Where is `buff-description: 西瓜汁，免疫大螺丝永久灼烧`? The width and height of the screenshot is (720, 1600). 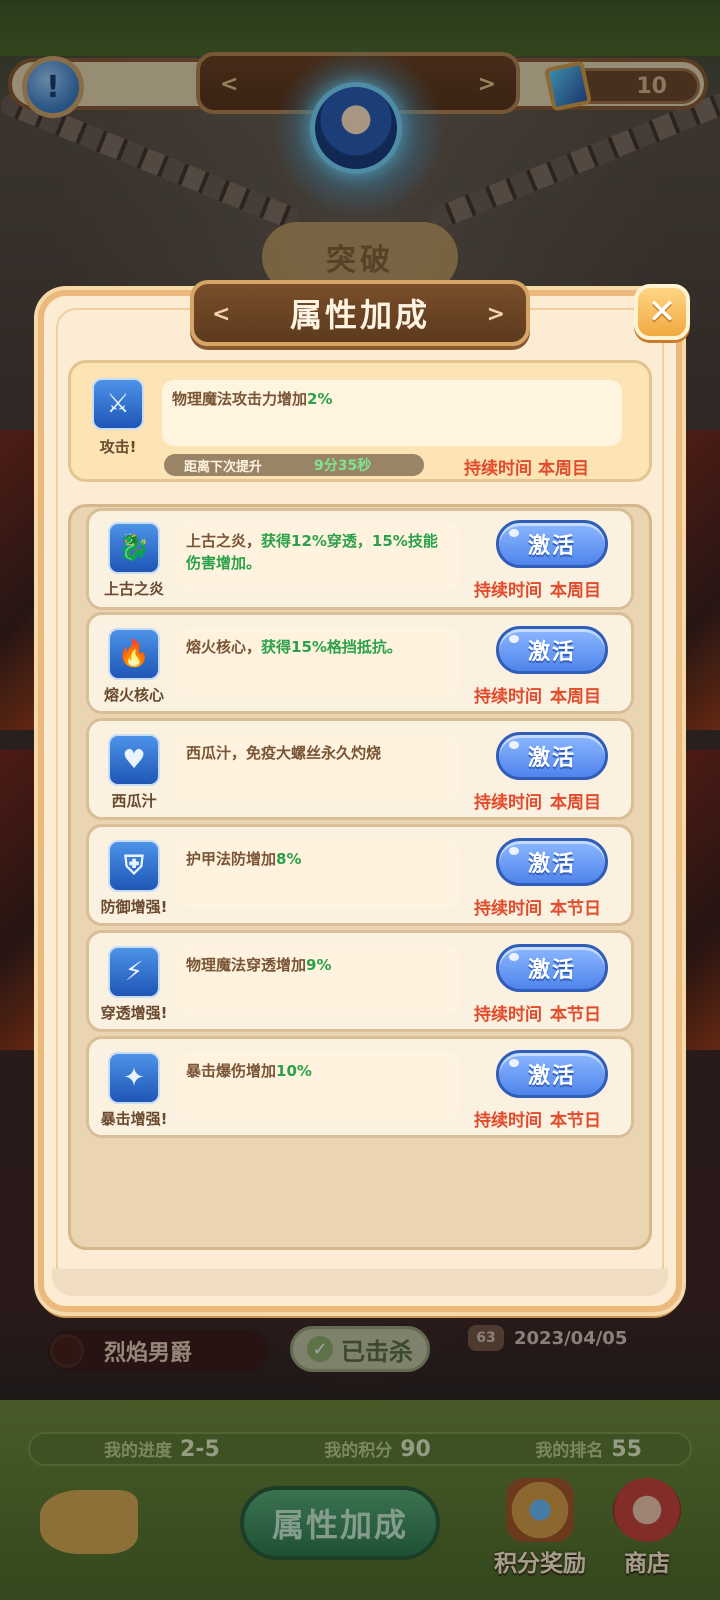
buff-description: 西瓜汁，免疫大螺丝永久灼烧 is located at coordinates (318, 768).